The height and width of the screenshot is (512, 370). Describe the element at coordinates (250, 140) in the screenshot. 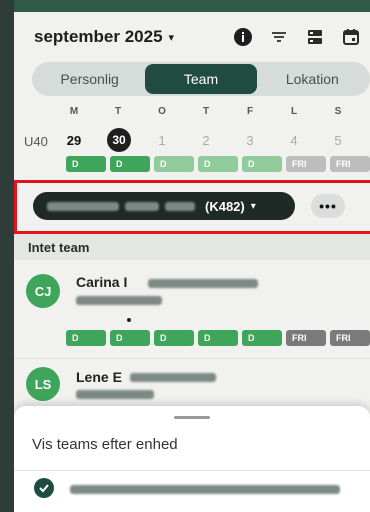

I see `day-cell: 3` at that location.